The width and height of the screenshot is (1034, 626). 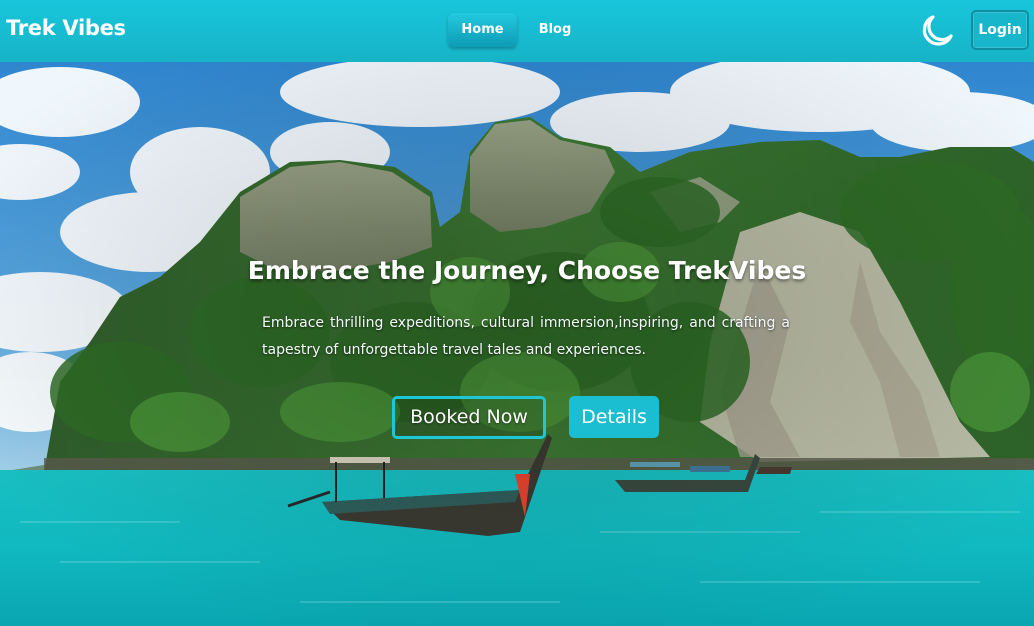 I want to click on hero-headline: Embrace the Journey, Choose TrekVibes, so click(x=527, y=270).